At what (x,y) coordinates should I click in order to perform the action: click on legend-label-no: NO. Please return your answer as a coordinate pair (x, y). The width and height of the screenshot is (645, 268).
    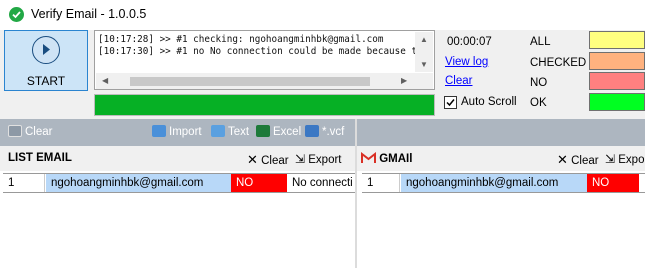
    Looking at the image, I should click on (539, 83).